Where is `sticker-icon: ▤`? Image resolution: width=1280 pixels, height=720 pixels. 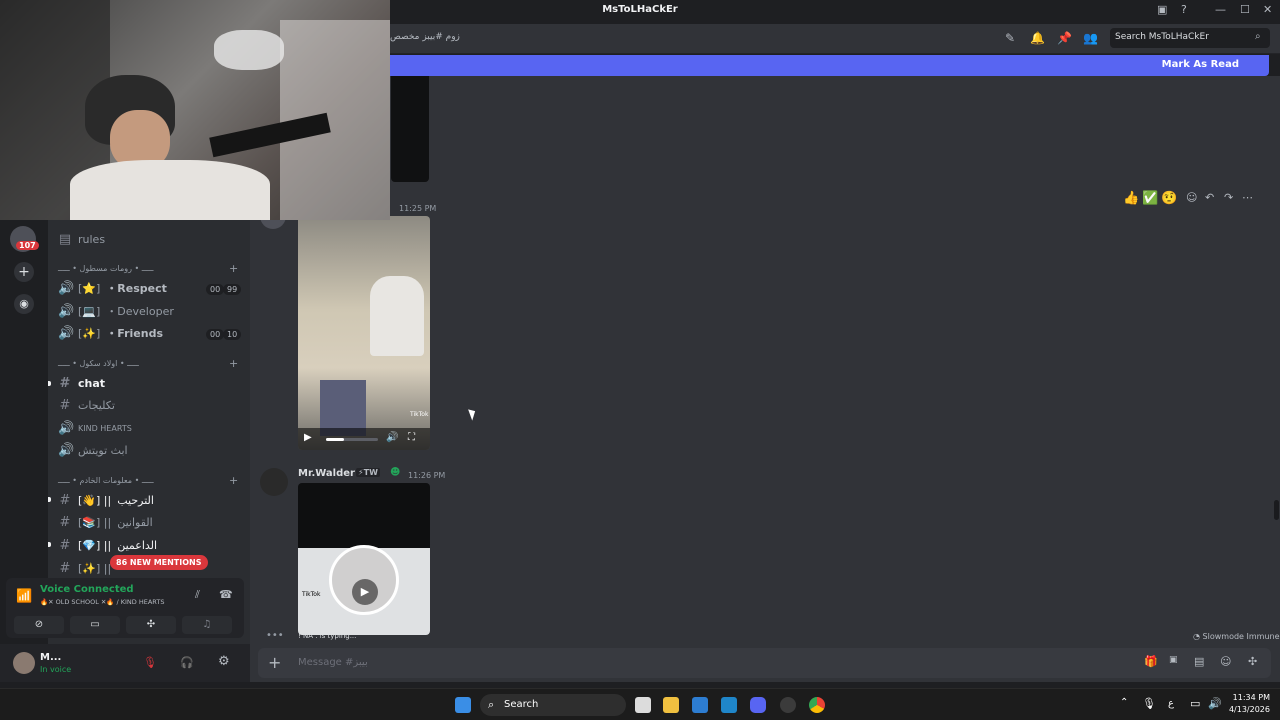
sticker-icon: ▤ is located at coordinates (1199, 661).